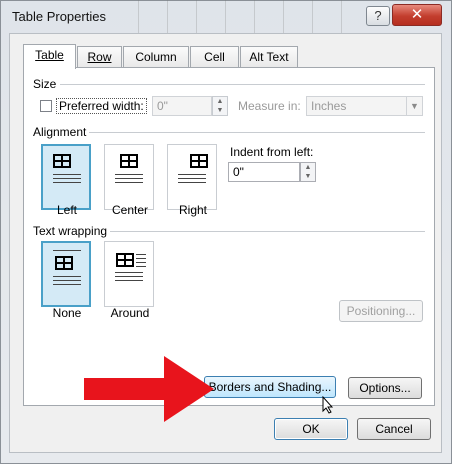 The image size is (452, 464). I want to click on red-annotation-arrow-icon, so click(149, 389).